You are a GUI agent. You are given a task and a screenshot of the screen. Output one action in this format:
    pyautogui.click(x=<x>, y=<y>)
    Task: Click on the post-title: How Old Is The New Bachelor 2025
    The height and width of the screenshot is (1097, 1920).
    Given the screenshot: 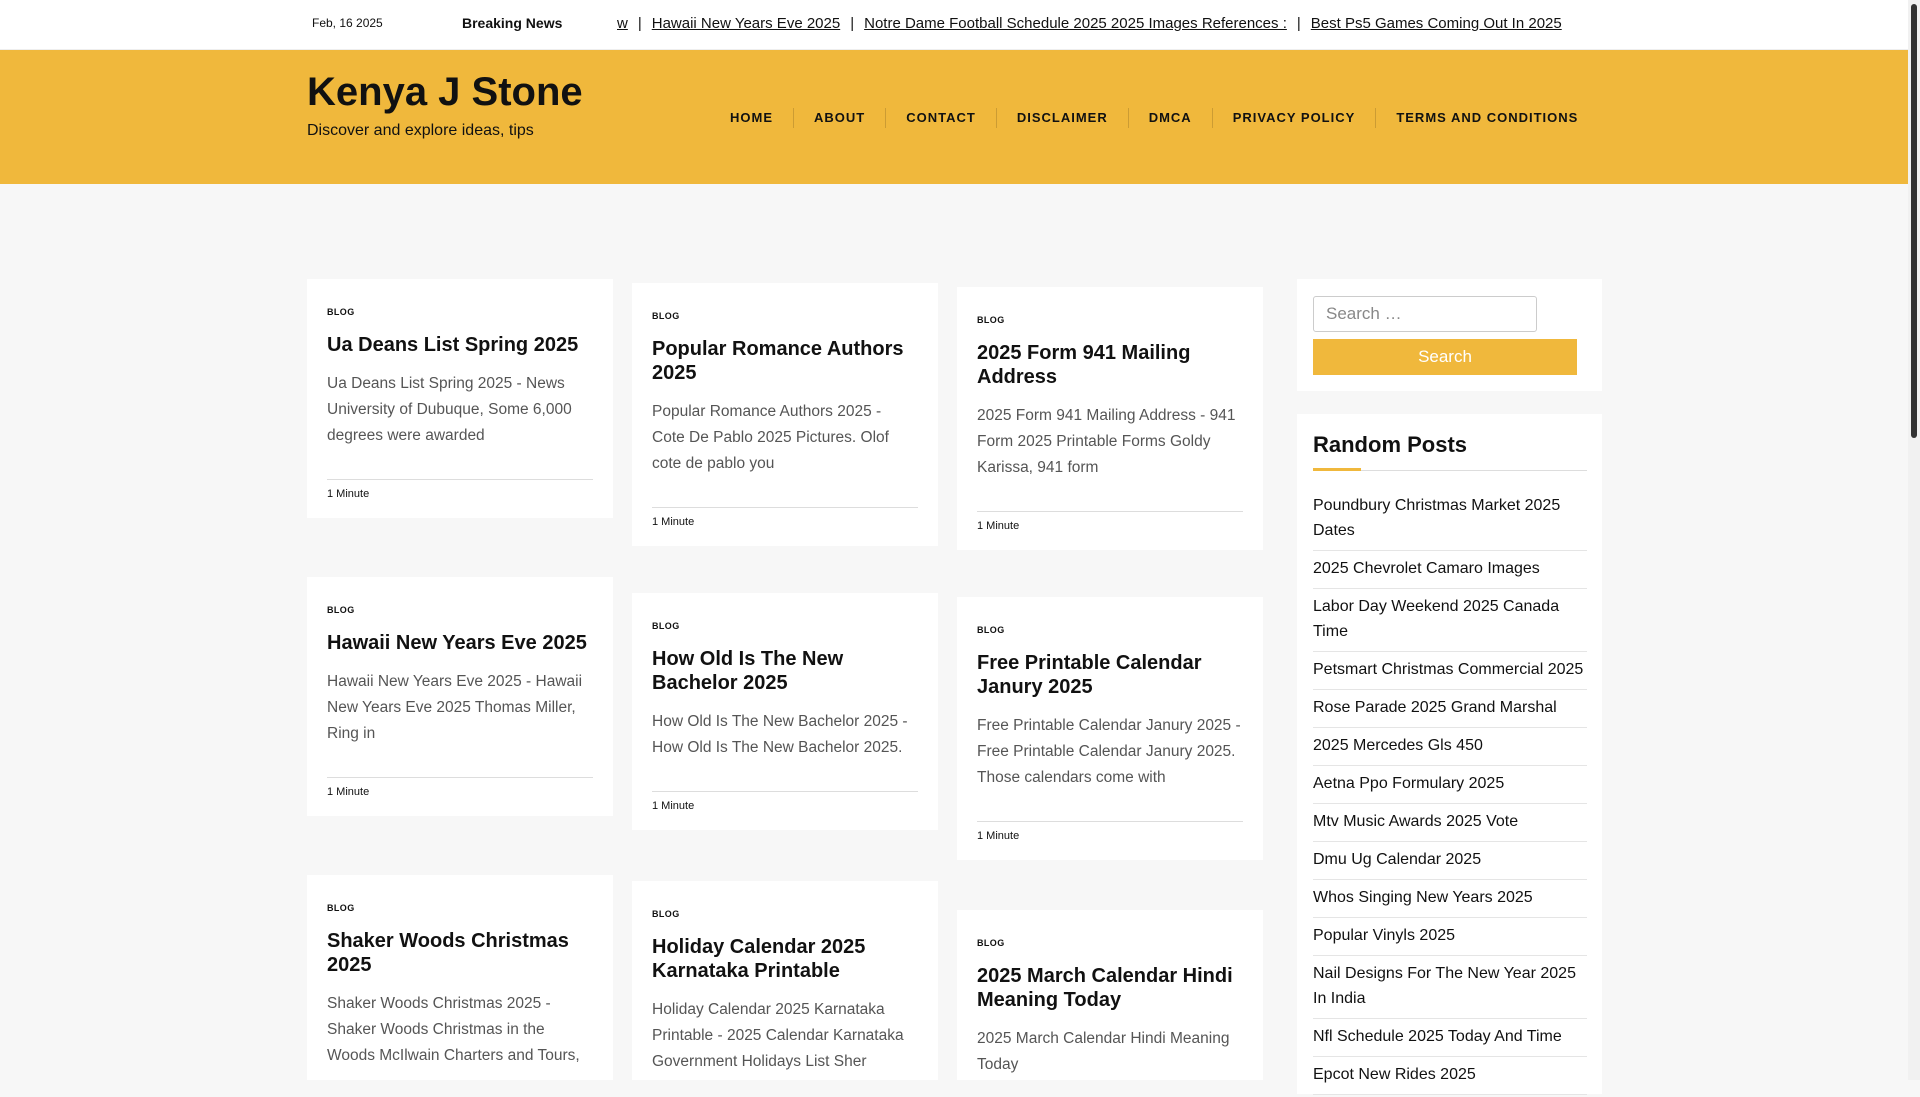 What is the action you would take?
    pyautogui.click(x=785, y=671)
    